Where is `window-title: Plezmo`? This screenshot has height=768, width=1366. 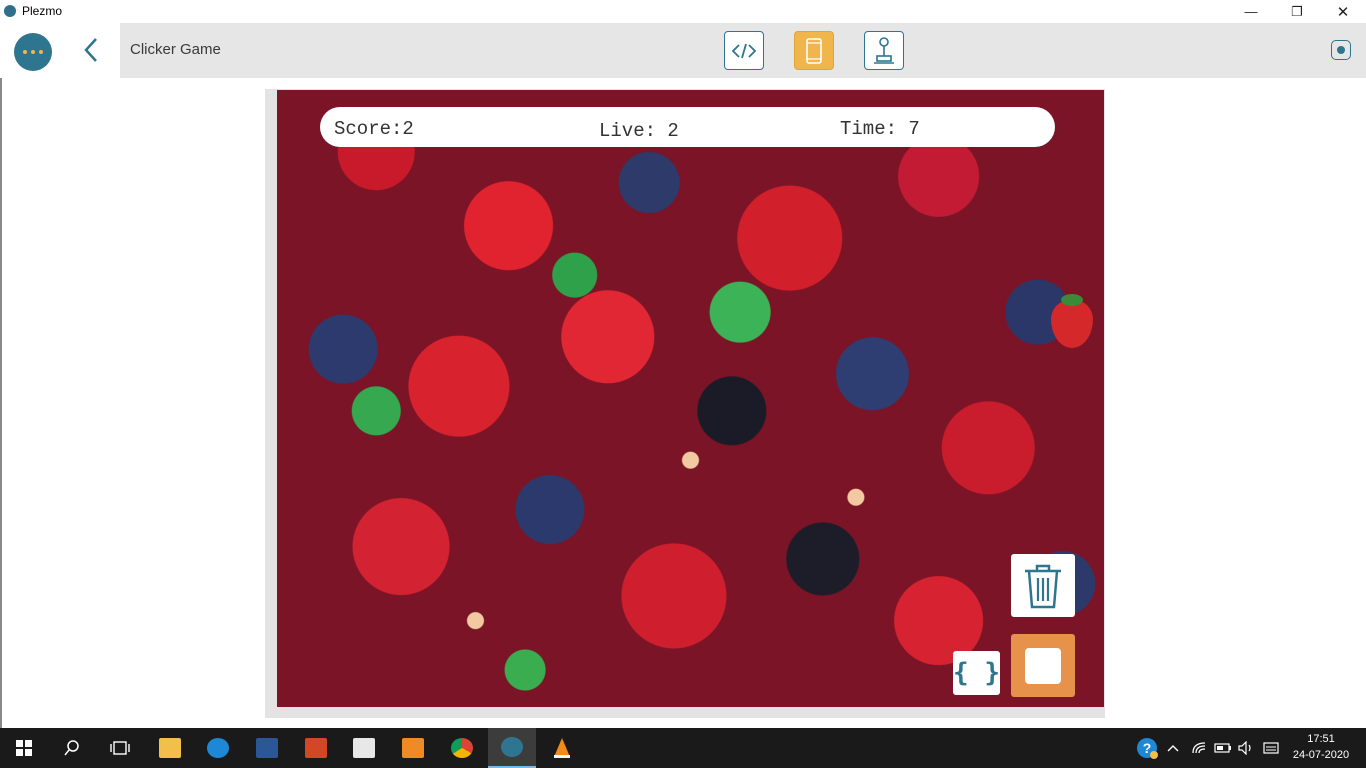
window-title: Plezmo is located at coordinates (42, 11).